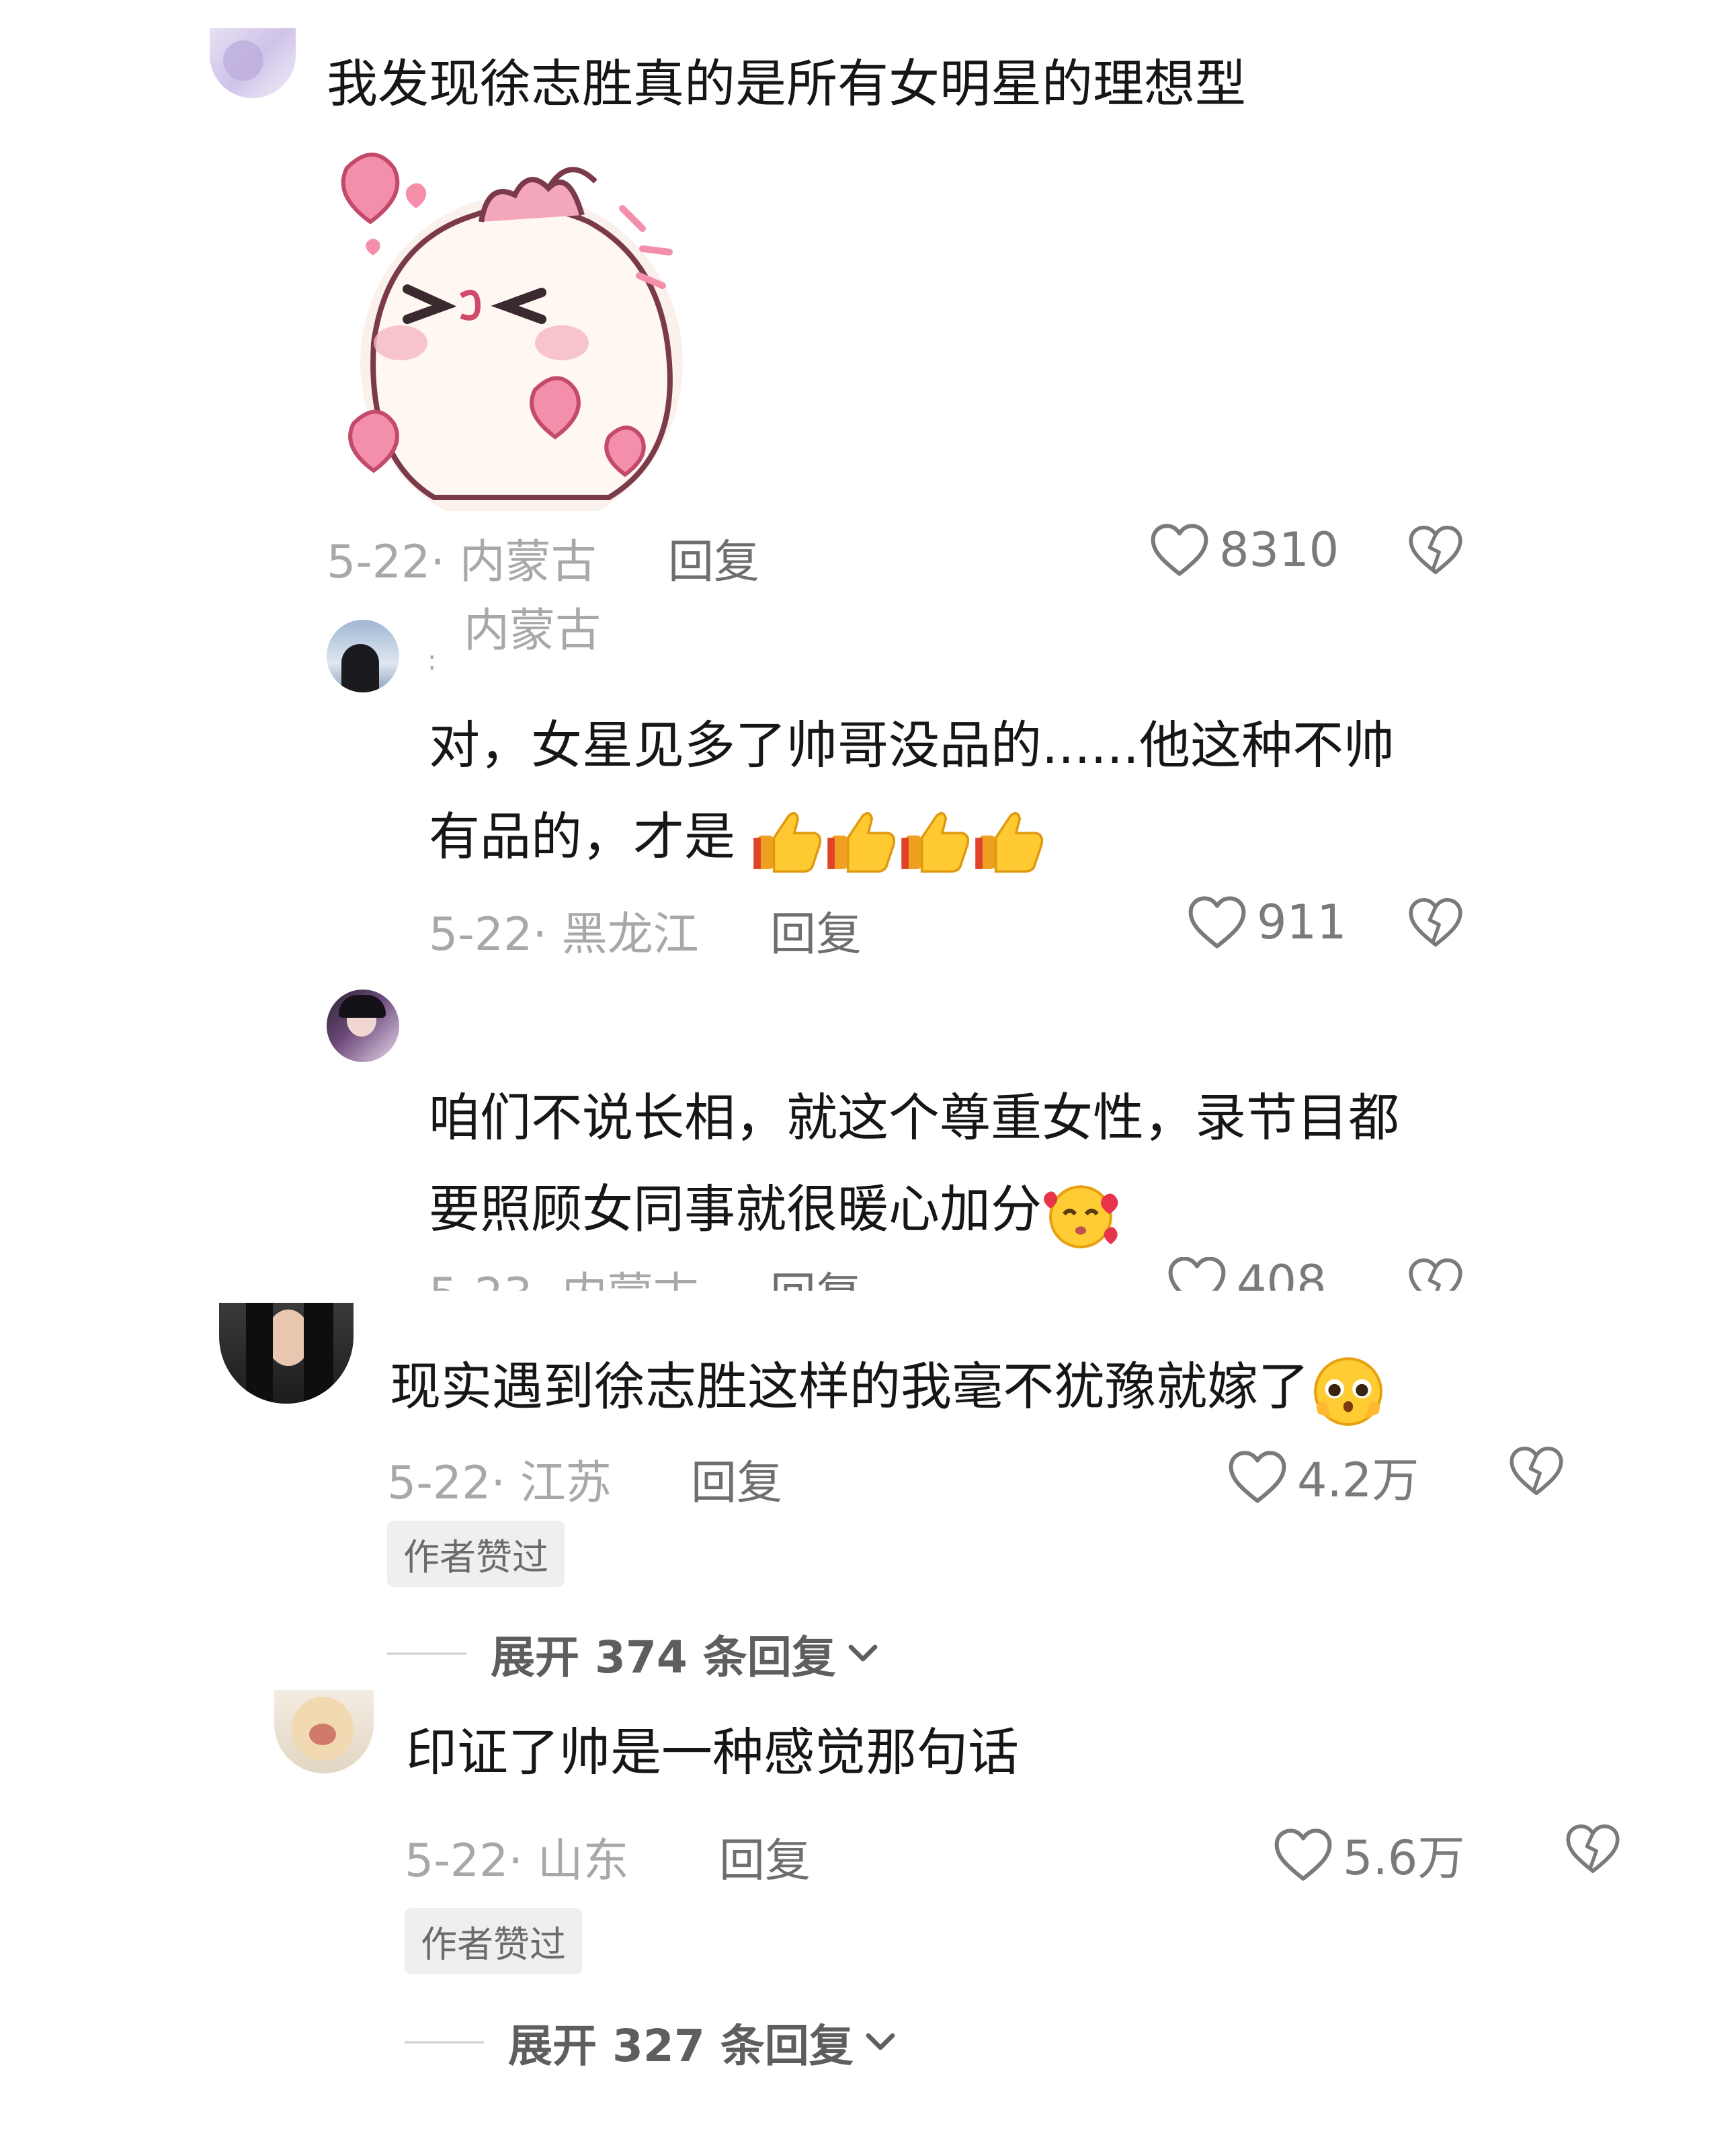  What do you see at coordinates (681, 2046) in the screenshot?
I see `expand-replies-label: 展开 327 条回复` at bounding box center [681, 2046].